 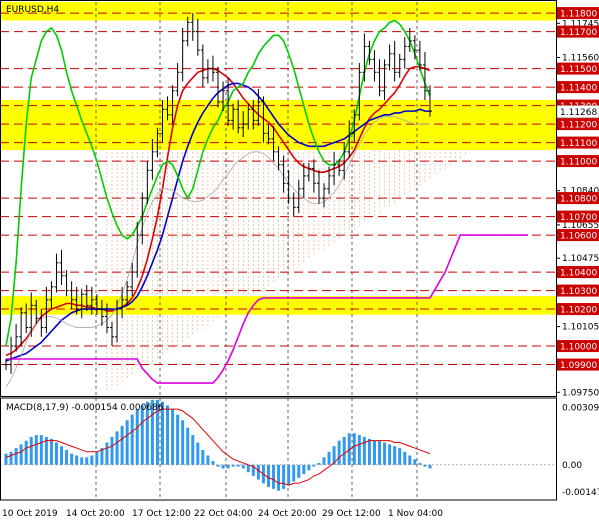 I want to click on level-label: 1.10400, so click(x=578, y=274).